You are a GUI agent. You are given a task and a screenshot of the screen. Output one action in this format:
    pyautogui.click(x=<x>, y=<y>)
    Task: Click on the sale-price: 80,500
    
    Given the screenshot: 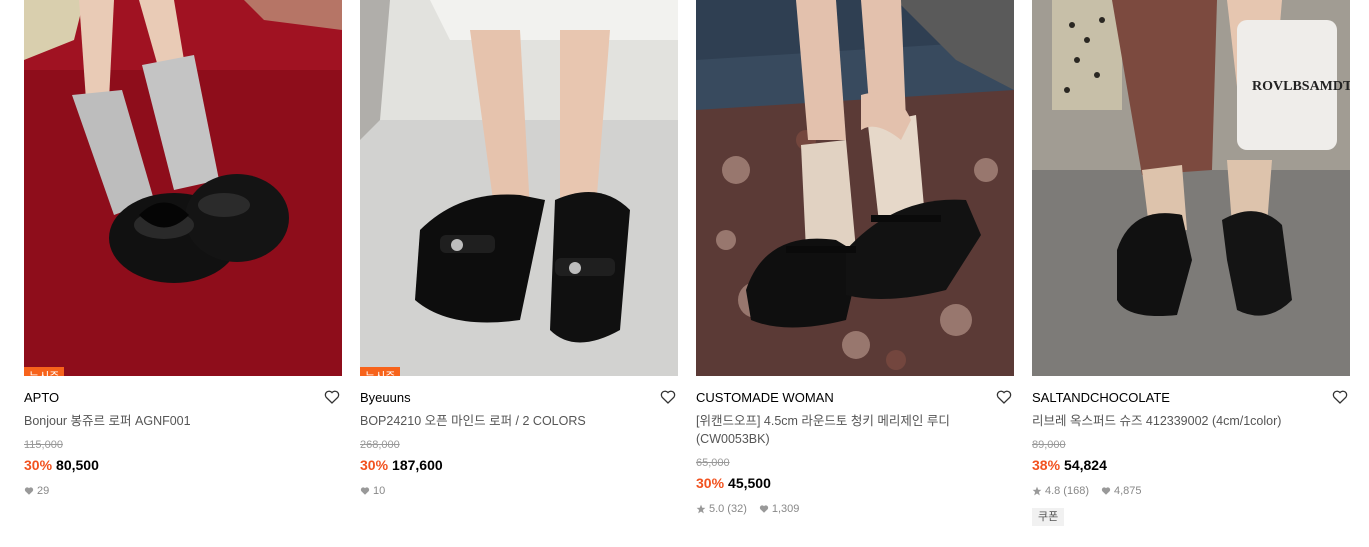 What is the action you would take?
    pyautogui.click(x=77, y=465)
    